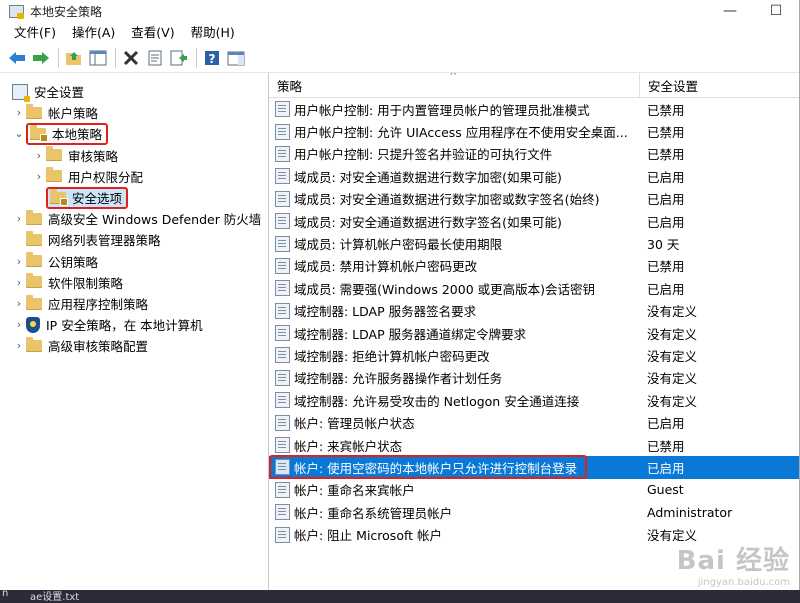 Image resolution: width=800 pixels, height=603 pixels. Describe the element at coordinates (534, 333) in the screenshot. I see `policy-row: 域控制器: LDAP 服务器通道绑定令牌要求 没有定义` at that location.